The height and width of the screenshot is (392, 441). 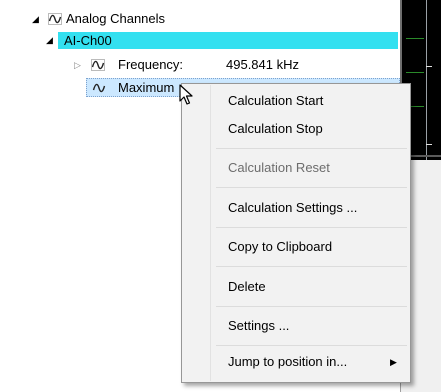 What do you see at coordinates (247, 287) in the screenshot?
I see `menu-item-delete: Delete` at bounding box center [247, 287].